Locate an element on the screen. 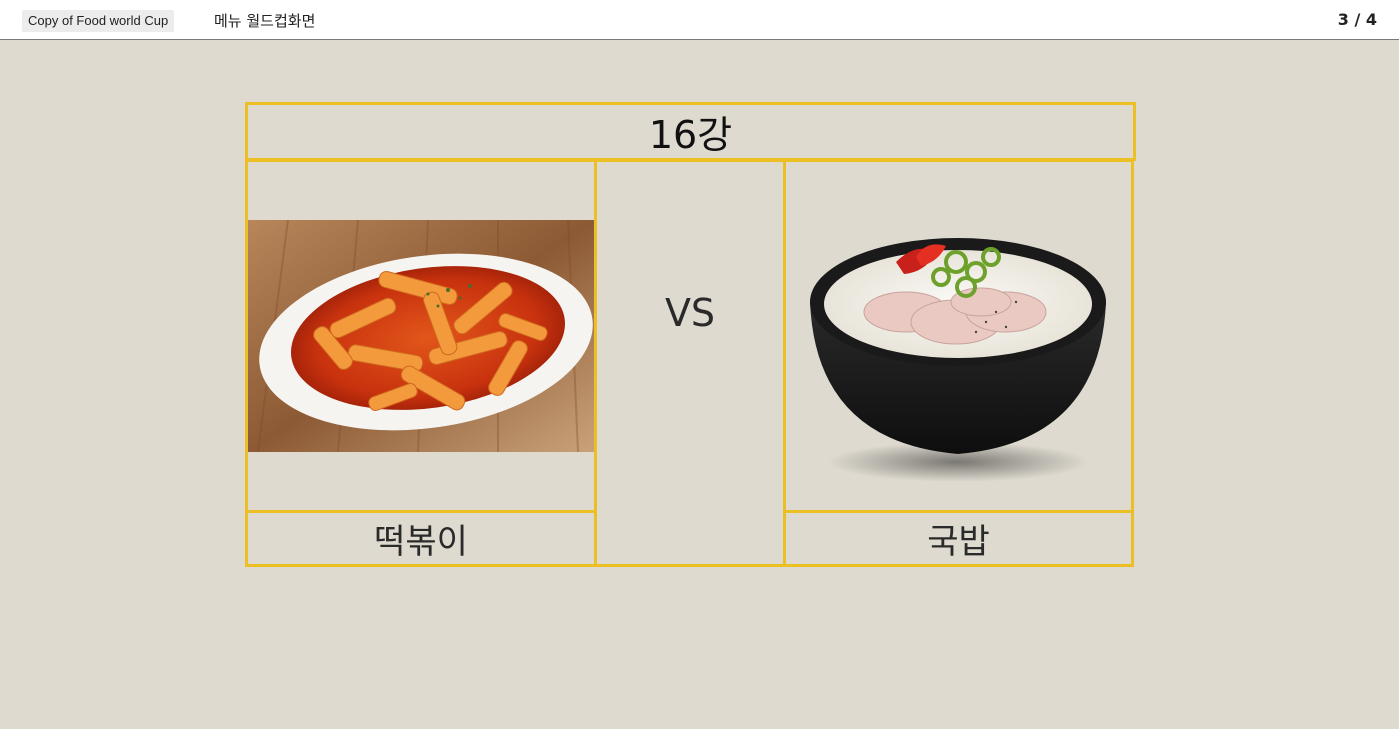 The height and width of the screenshot is (729, 1399). vs-label: VS is located at coordinates (690, 313).